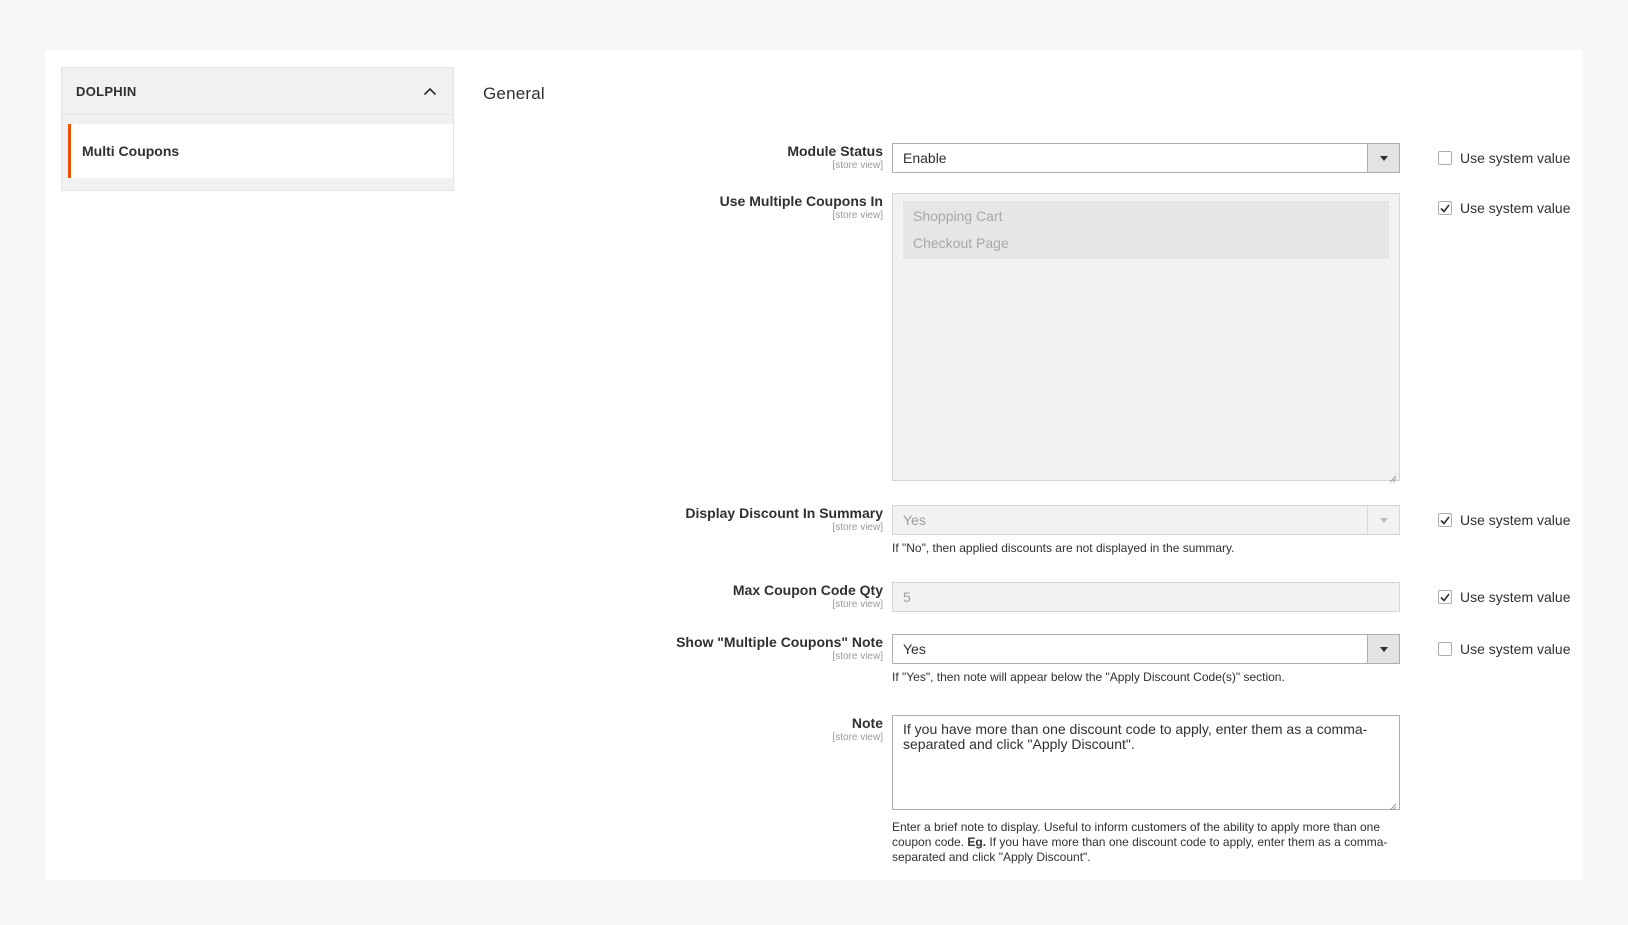  Describe the element at coordinates (1146, 520) in the screenshot. I see `display-discount-select: Yes` at that location.